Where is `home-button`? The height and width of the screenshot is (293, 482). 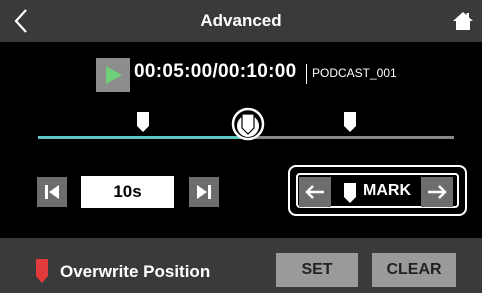 home-button is located at coordinates (463, 21).